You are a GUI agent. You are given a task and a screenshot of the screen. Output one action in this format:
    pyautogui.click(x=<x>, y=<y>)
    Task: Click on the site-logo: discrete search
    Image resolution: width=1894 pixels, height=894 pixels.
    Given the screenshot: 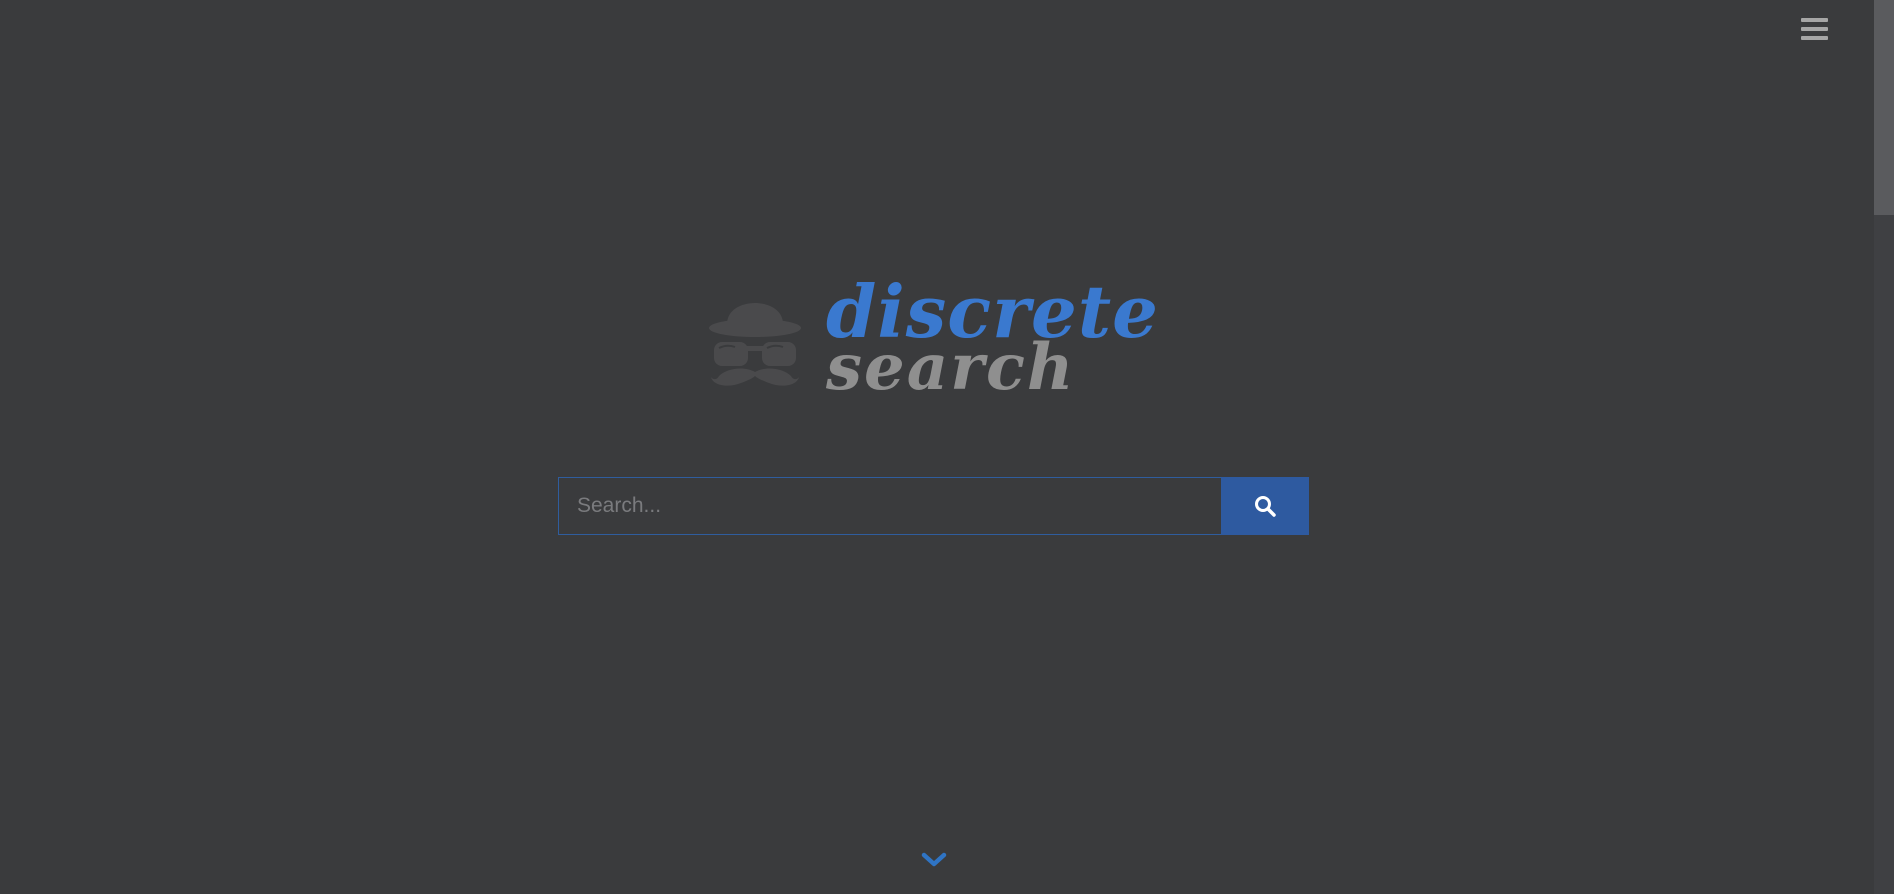 What is the action you would take?
    pyautogui.click(x=929, y=341)
    